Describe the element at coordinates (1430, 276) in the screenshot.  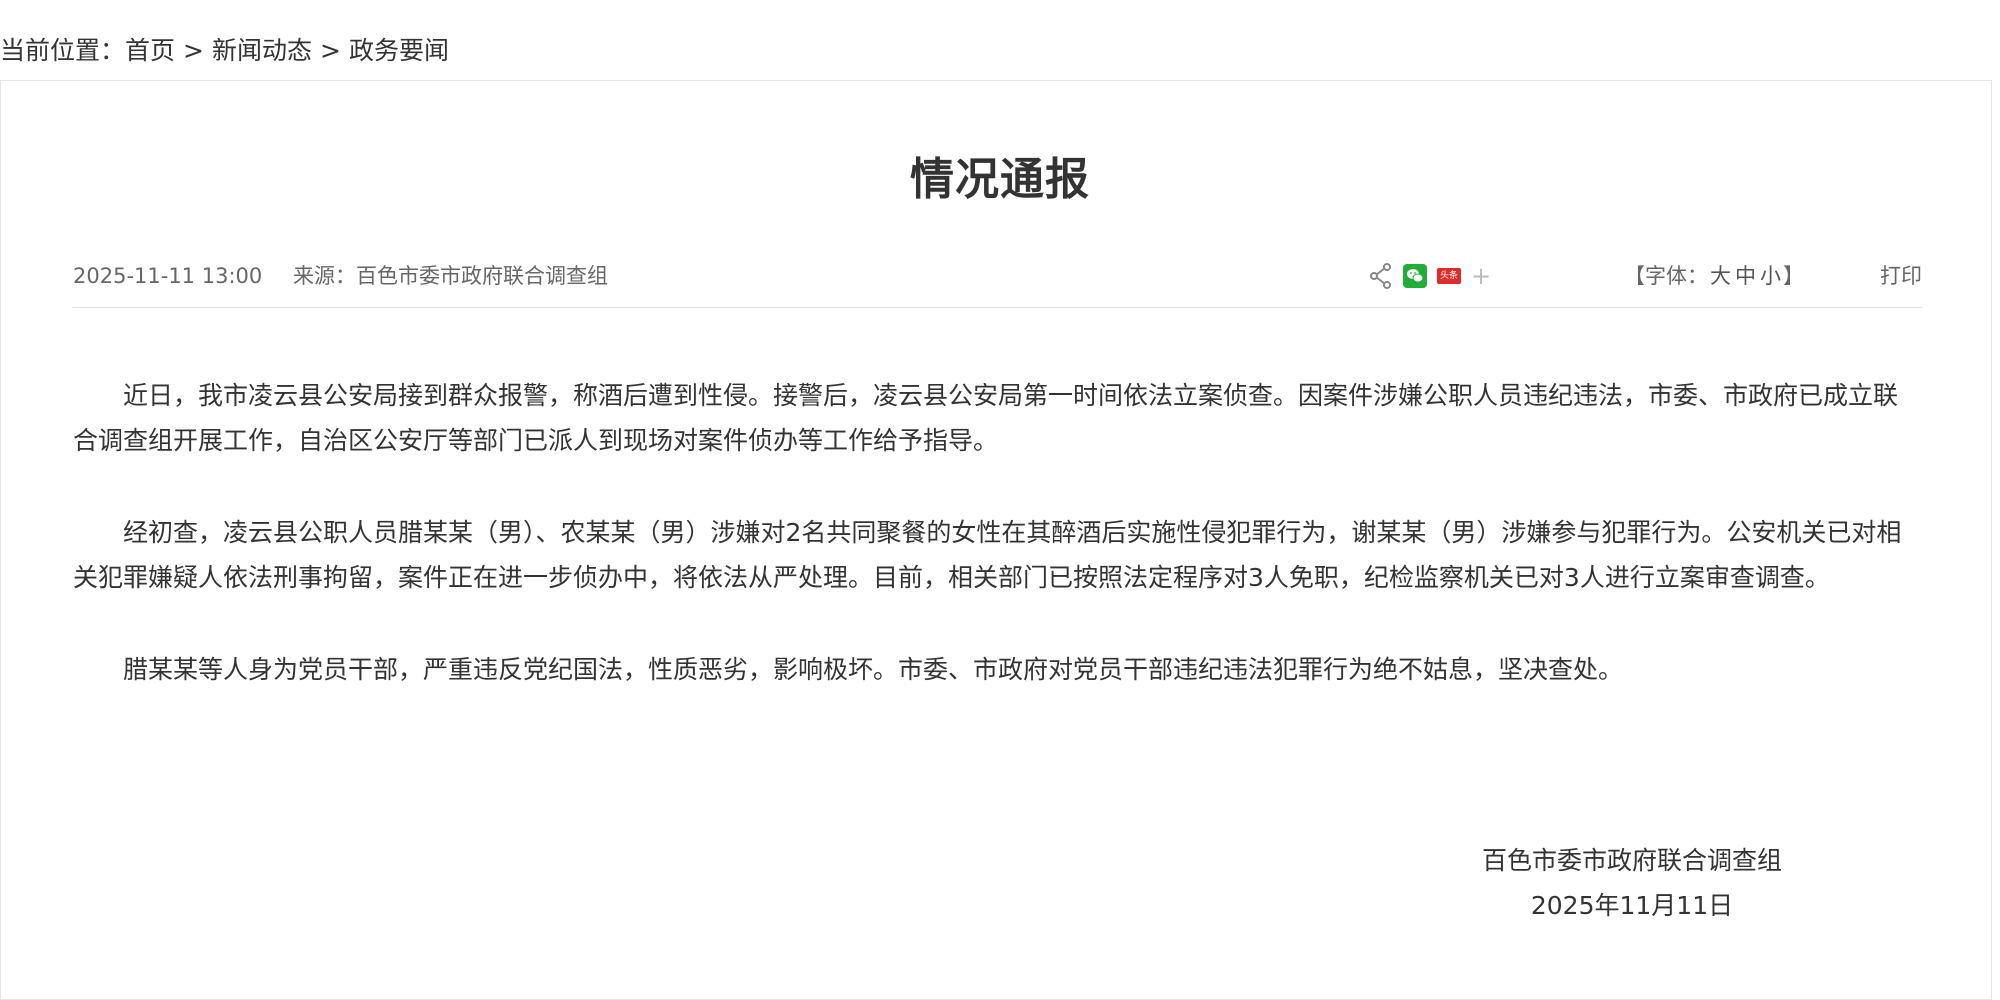
I see `share-bar: 头条 +` at that location.